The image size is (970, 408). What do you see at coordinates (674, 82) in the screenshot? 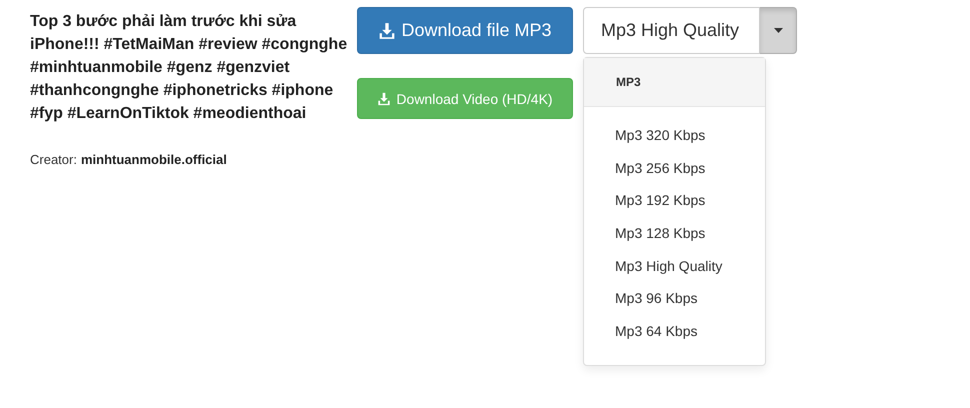
I see `menu-header: MP3` at bounding box center [674, 82].